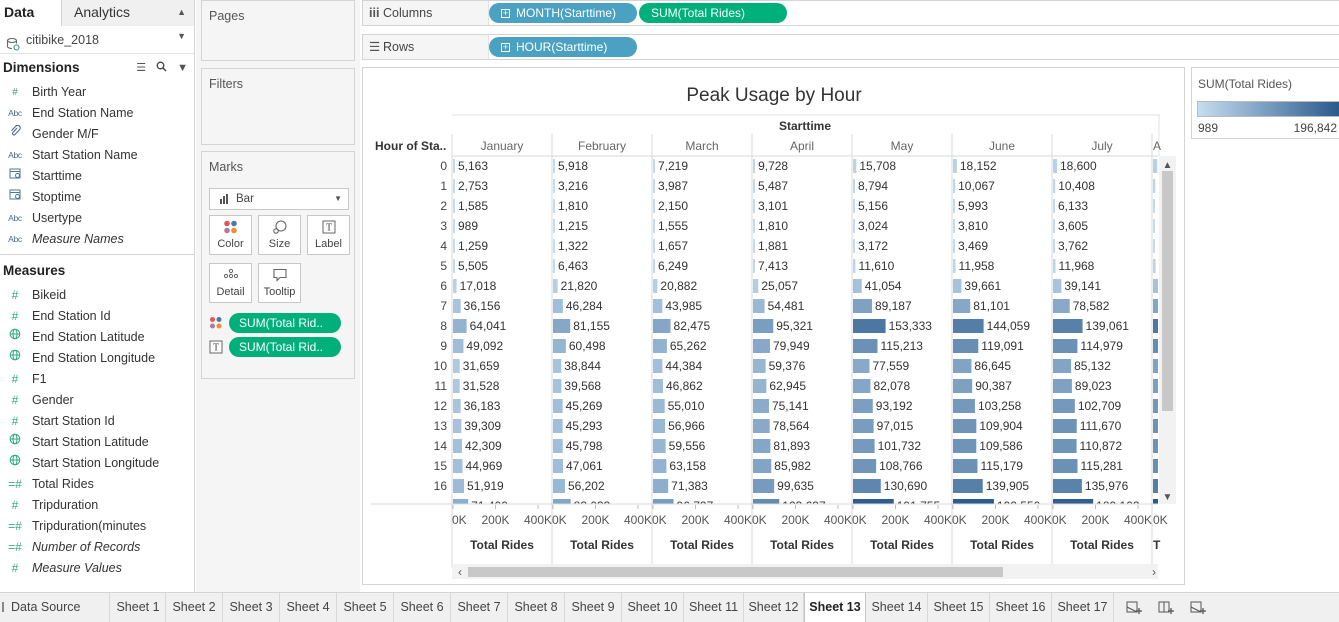  I want to click on pages-card: Pages, so click(278, 30).